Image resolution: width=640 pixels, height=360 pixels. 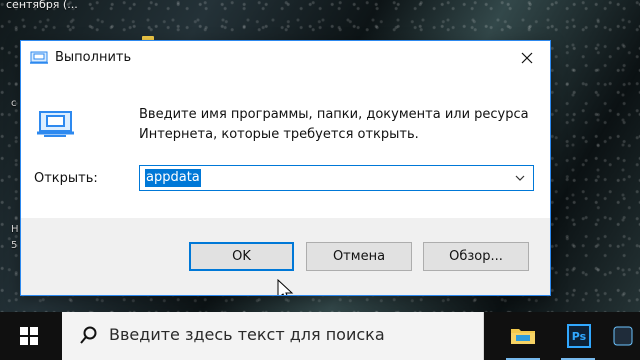 What do you see at coordinates (520, 178) in the screenshot?
I see `chevron-down-icon` at bounding box center [520, 178].